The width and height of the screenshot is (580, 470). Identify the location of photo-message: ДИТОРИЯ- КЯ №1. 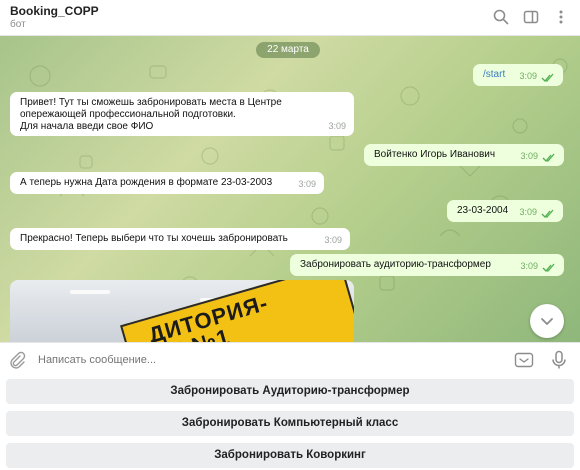
(182, 311).